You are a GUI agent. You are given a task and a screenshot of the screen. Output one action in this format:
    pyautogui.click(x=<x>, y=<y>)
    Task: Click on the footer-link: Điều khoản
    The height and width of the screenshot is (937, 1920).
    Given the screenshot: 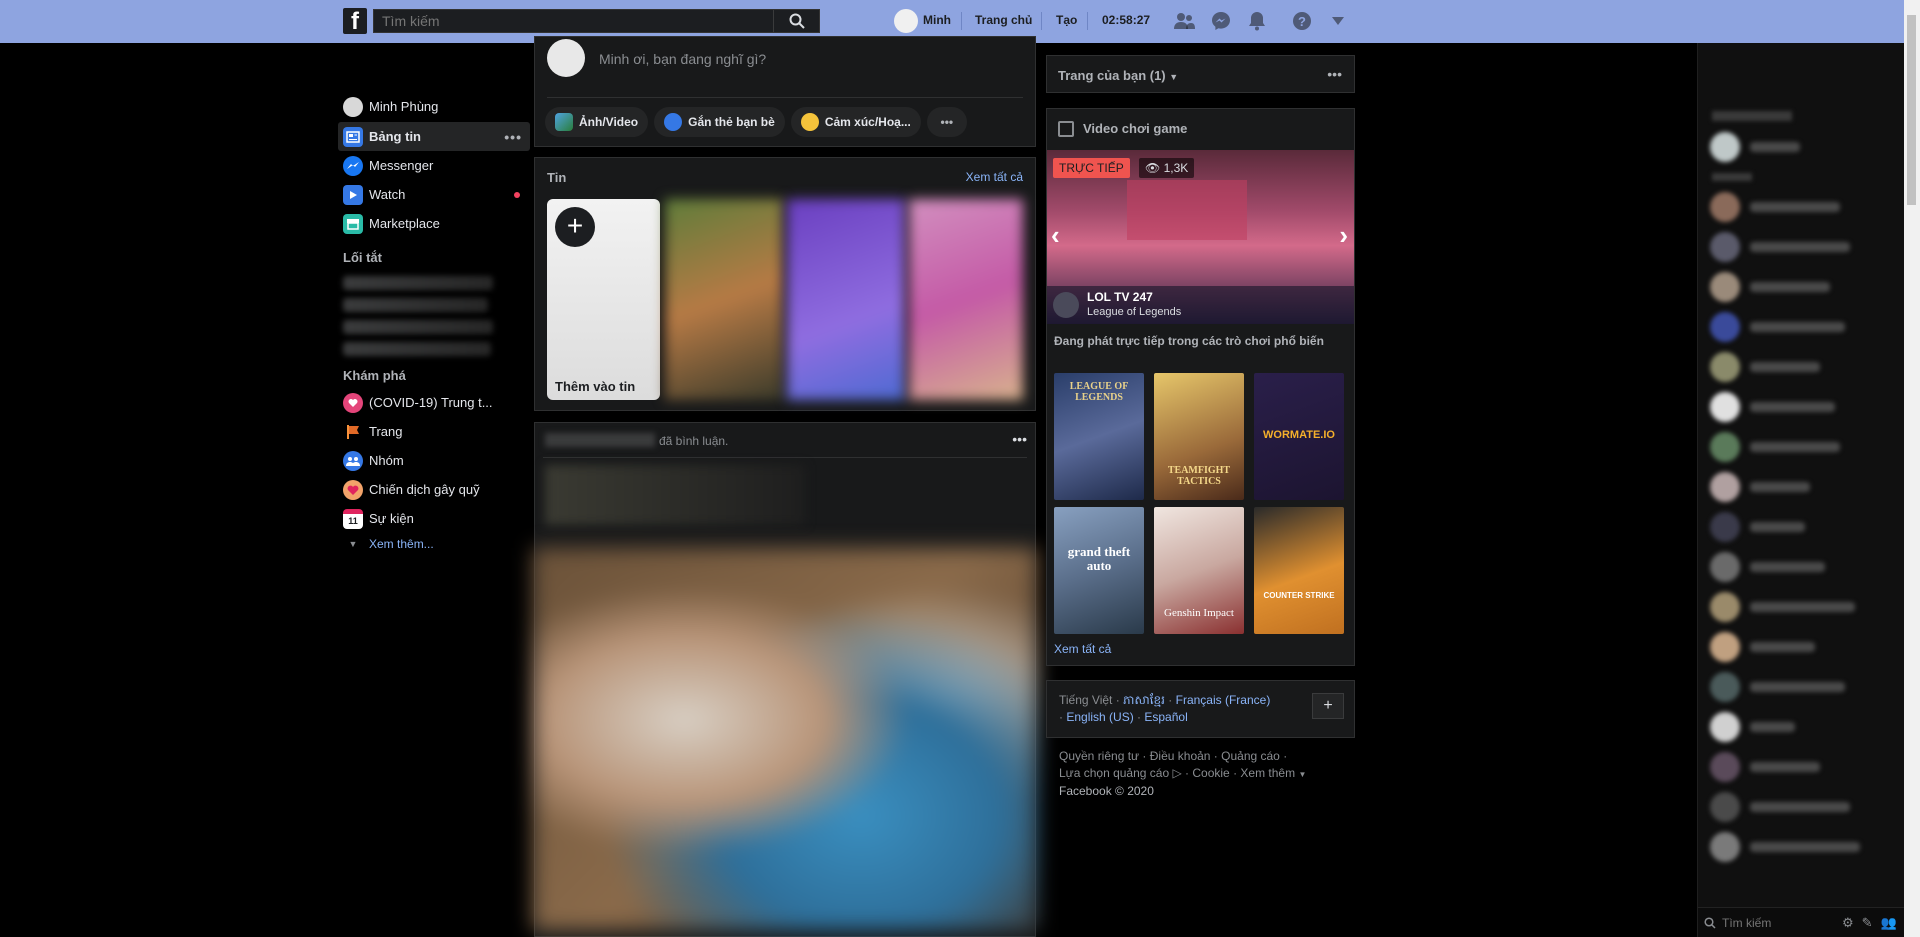 What is the action you would take?
    pyautogui.click(x=1180, y=756)
    